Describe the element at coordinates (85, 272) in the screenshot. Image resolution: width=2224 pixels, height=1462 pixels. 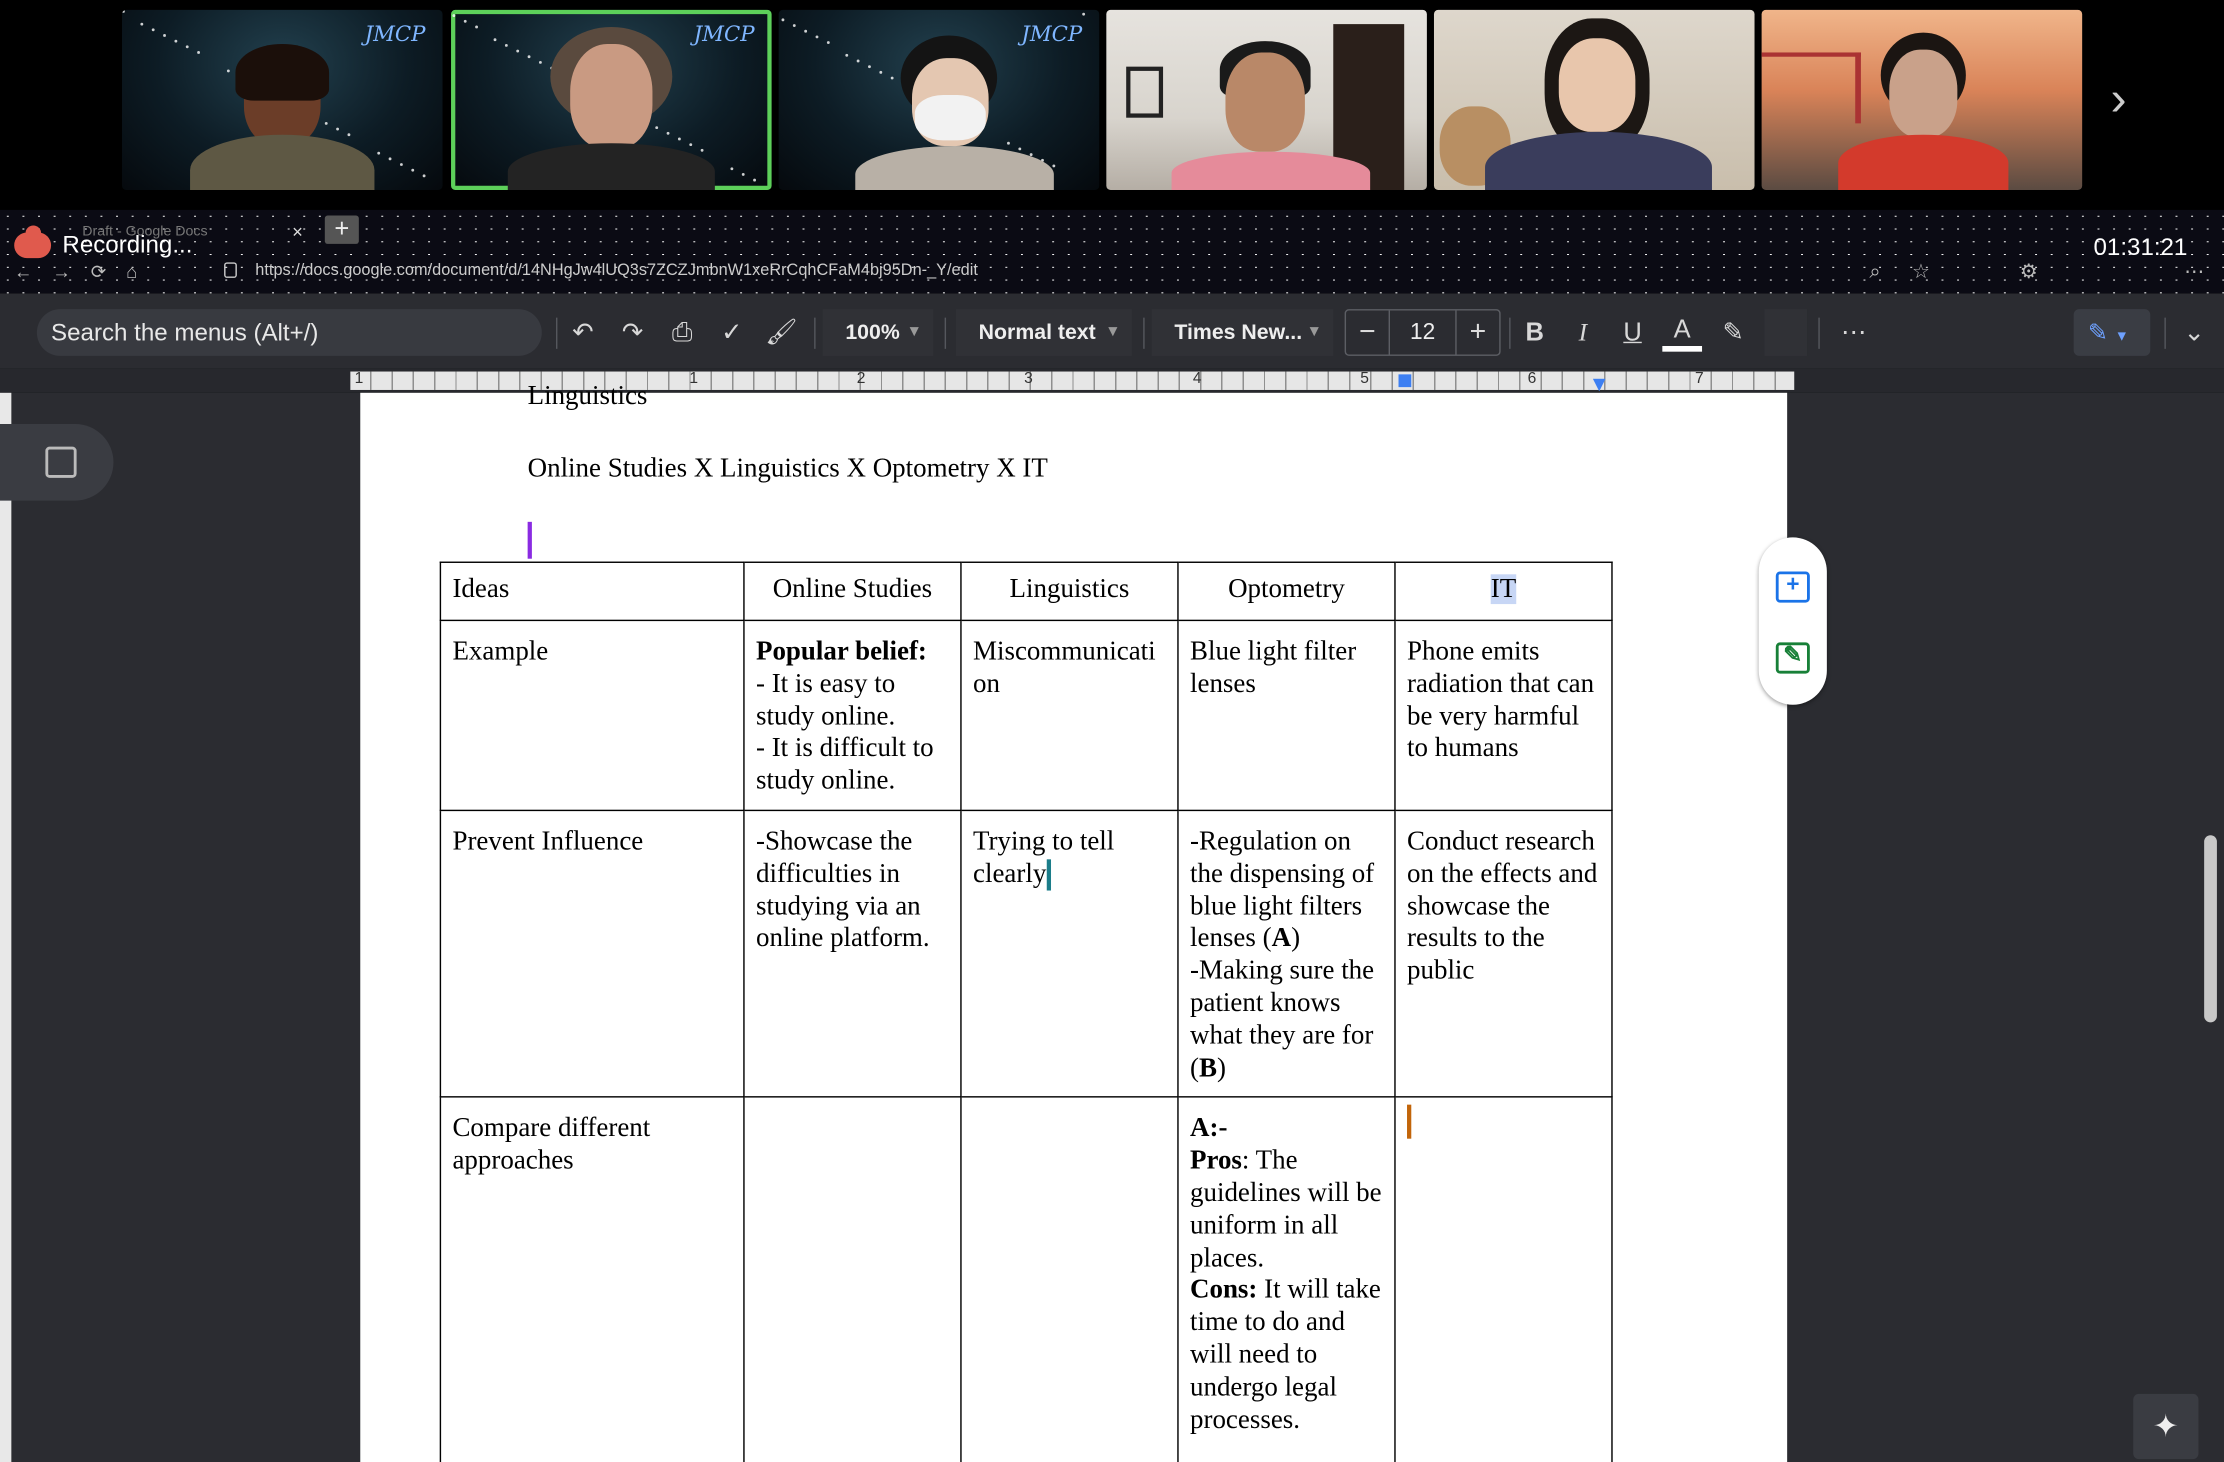
I see `browser-nav-icons: ←→⟳⌂` at that location.